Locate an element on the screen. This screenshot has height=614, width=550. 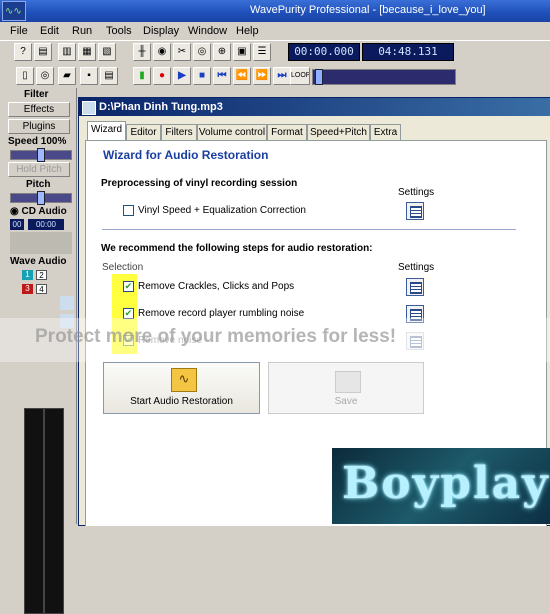
save-label: Save is located at coordinates (346, 401).